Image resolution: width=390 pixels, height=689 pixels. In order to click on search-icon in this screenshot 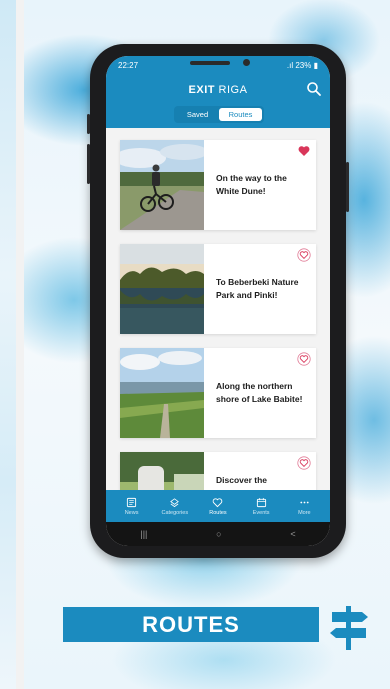, I will do `click(314, 89)`.